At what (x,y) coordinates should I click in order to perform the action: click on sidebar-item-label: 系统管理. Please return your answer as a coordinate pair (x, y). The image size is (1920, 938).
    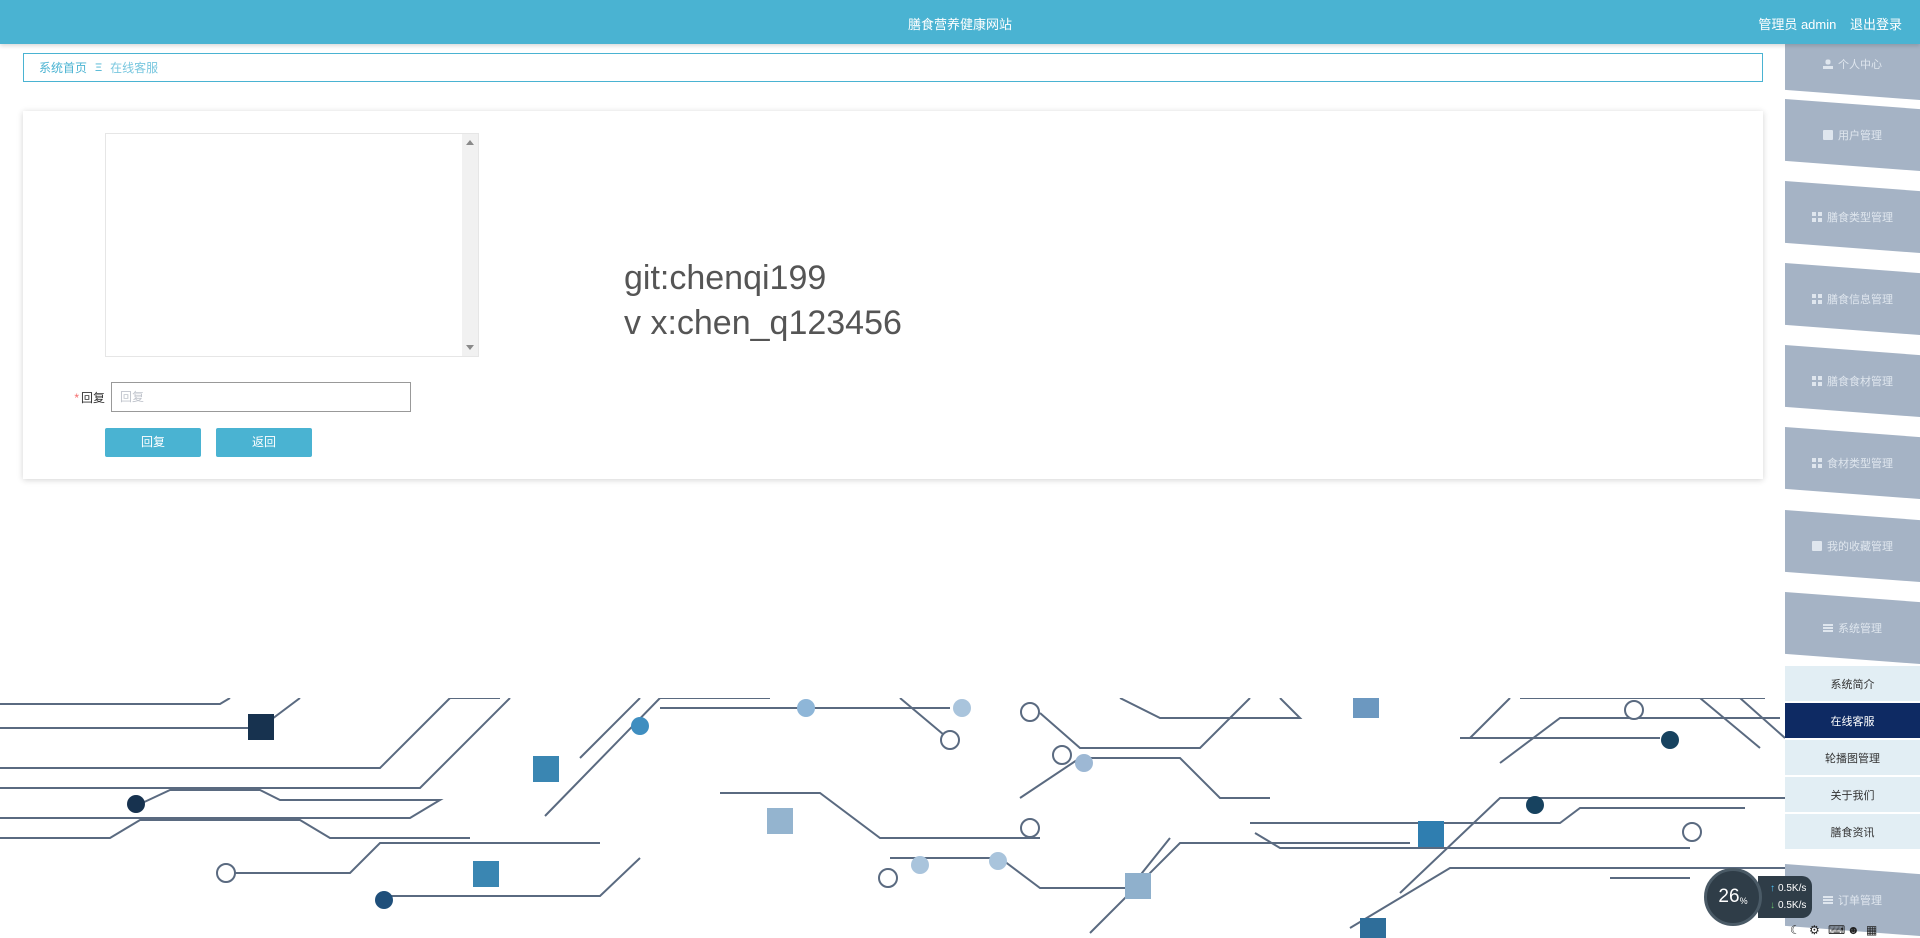
    Looking at the image, I should click on (1860, 629).